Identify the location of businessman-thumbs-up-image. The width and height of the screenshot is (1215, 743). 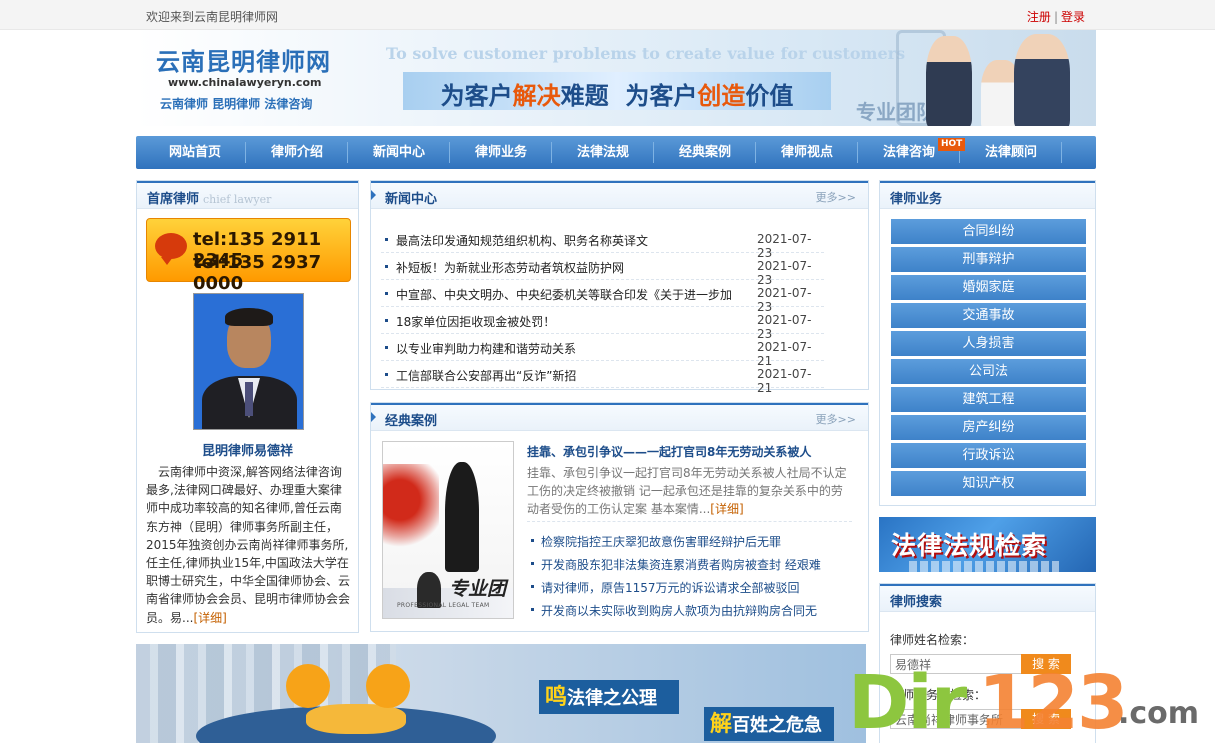
(1042, 80).